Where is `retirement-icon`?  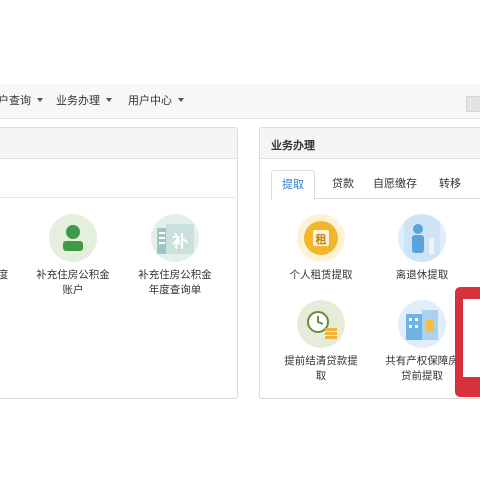 retirement-icon is located at coordinates (422, 238).